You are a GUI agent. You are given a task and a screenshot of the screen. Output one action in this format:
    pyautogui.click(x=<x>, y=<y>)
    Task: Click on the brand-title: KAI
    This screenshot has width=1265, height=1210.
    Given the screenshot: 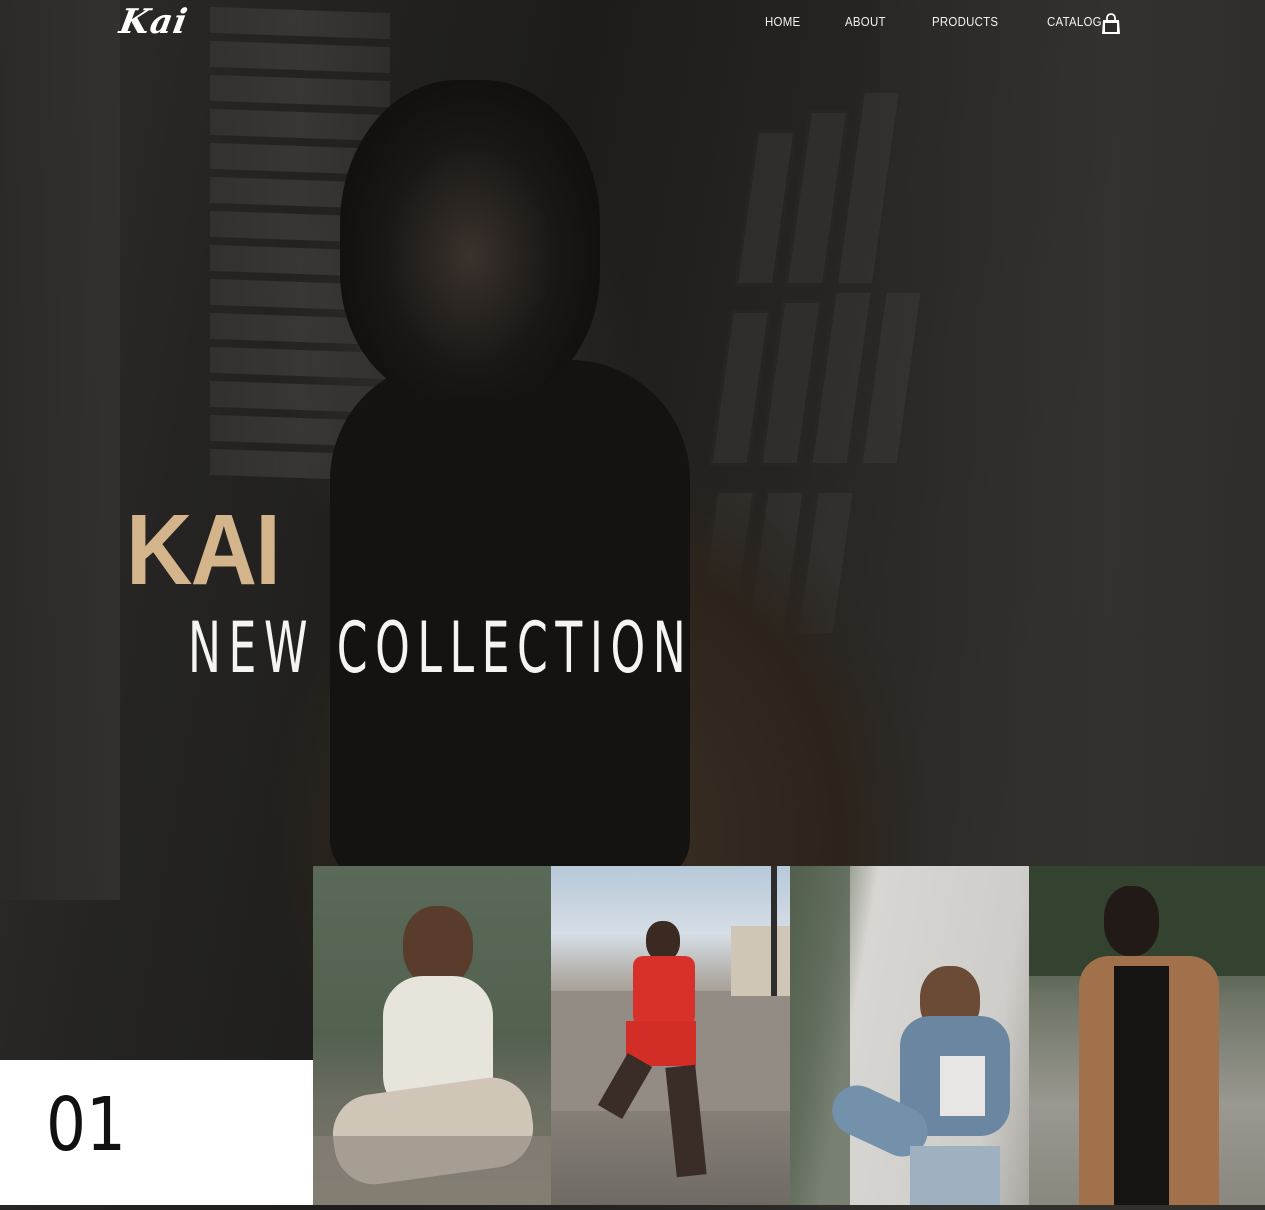 What is the action you would take?
    pyautogui.click(x=203, y=550)
    